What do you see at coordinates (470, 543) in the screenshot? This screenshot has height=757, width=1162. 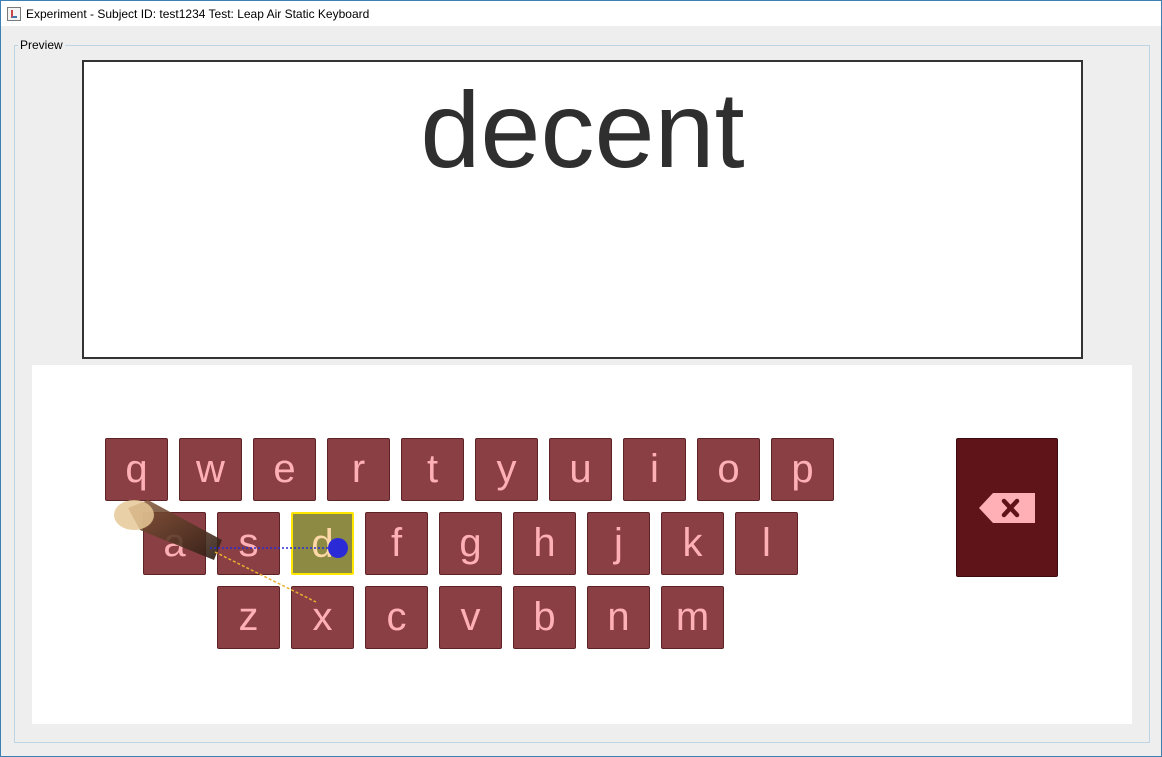 I see `key-g: g` at bounding box center [470, 543].